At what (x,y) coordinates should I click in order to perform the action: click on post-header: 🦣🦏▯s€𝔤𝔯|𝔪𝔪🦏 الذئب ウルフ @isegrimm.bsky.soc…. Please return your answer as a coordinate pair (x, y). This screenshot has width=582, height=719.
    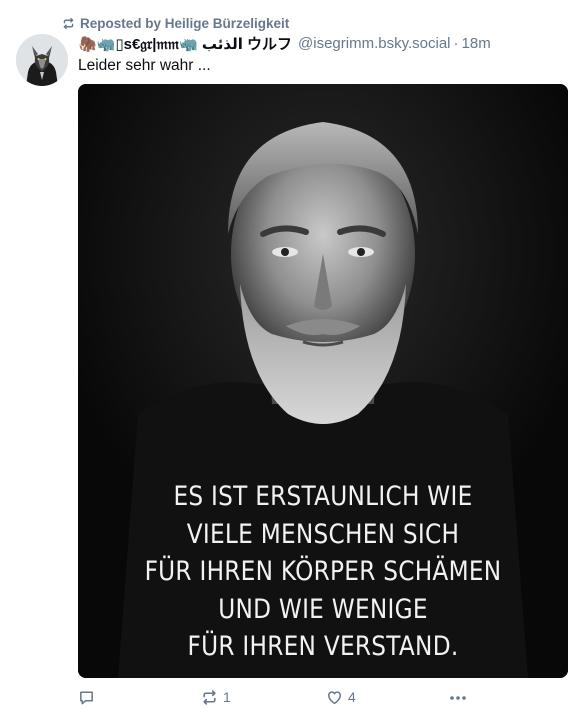
    Looking at the image, I should click on (284, 43).